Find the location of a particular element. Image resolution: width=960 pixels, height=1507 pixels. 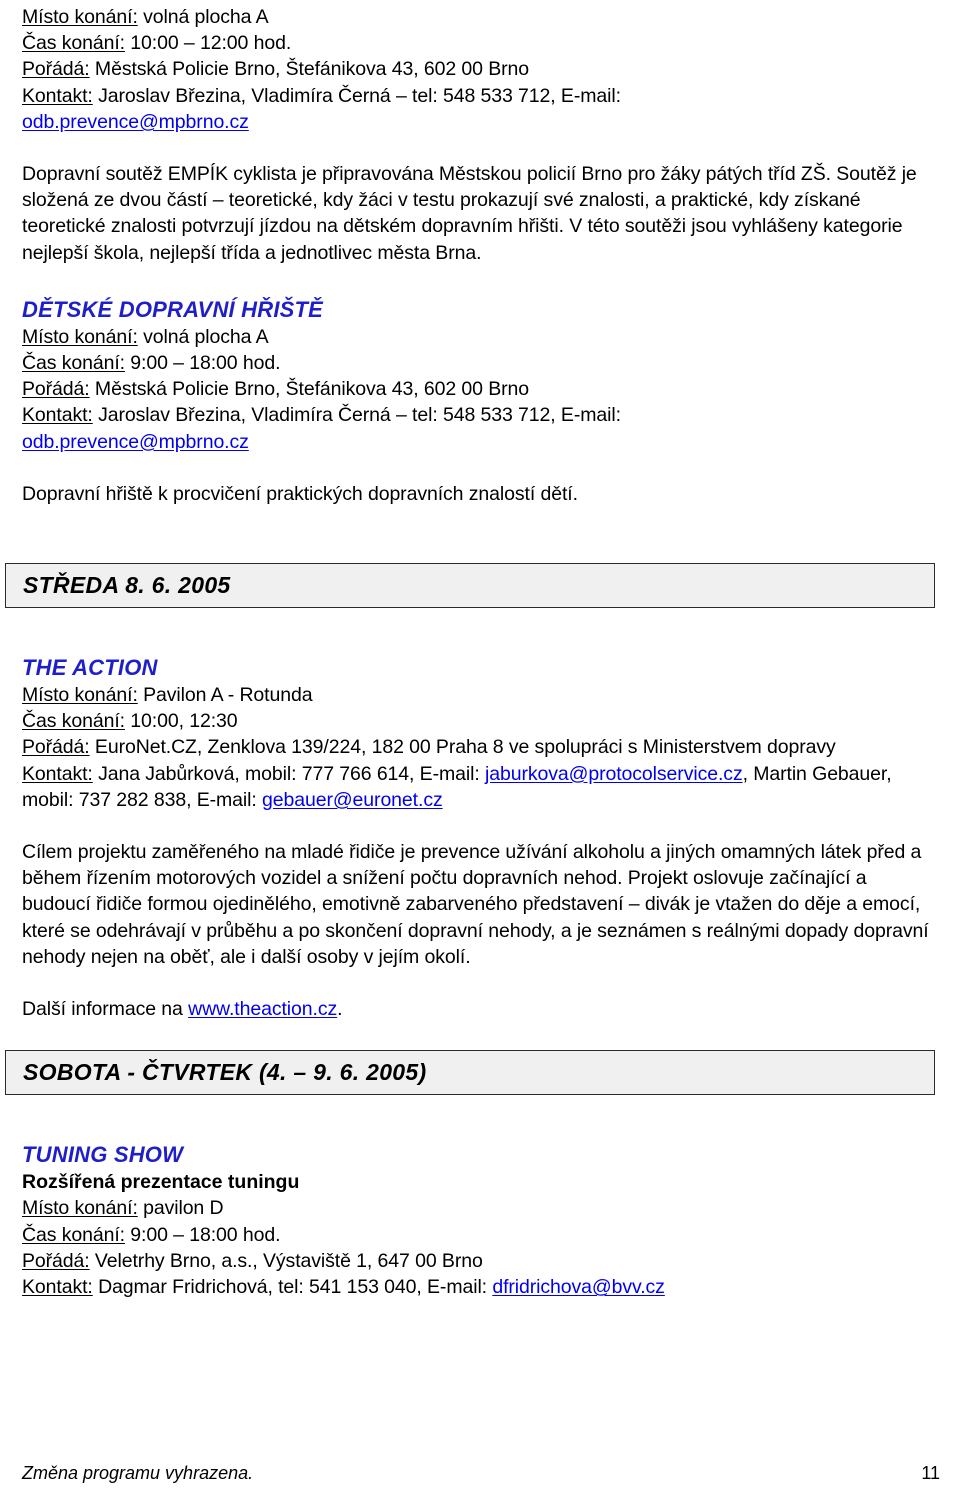

date-header-text: SOBOTA - ČTVRTEK (4. – 9. 6. 2005) is located at coordinates (225, 1072).